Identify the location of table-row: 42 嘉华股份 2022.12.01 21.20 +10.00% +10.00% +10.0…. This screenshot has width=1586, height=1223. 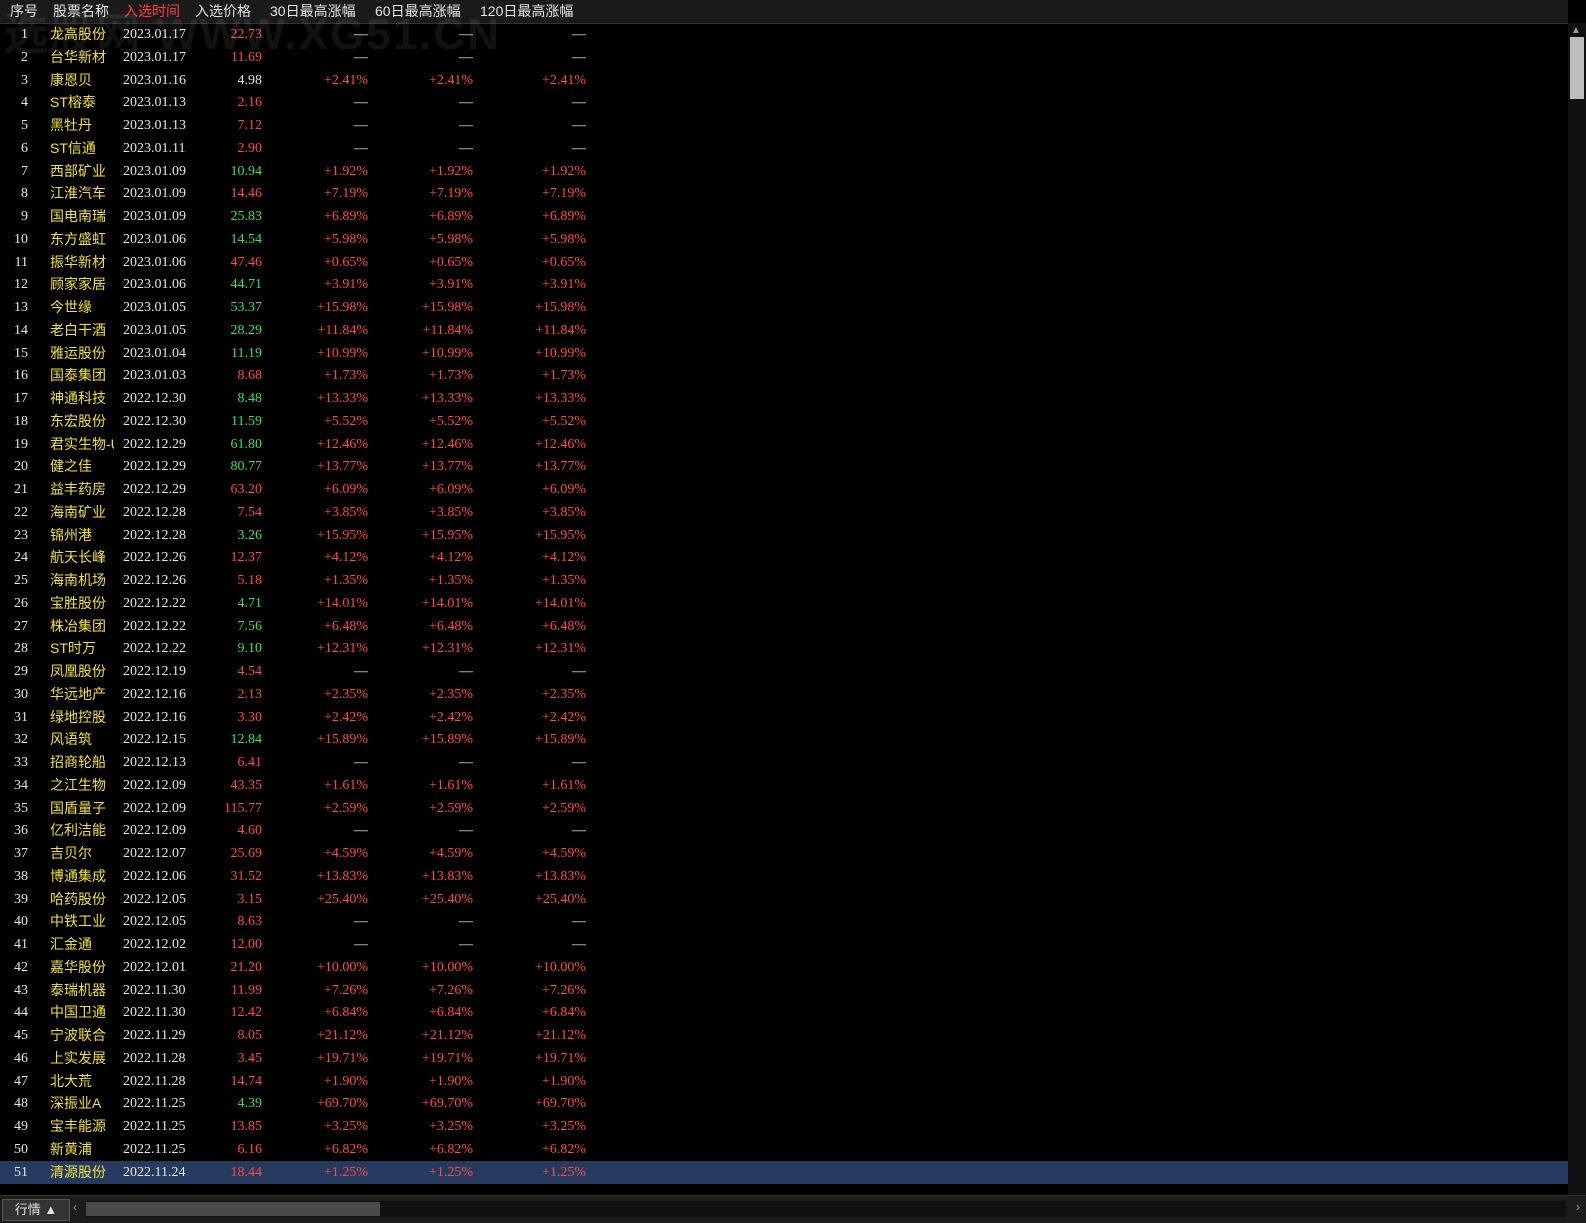
(784, 967).